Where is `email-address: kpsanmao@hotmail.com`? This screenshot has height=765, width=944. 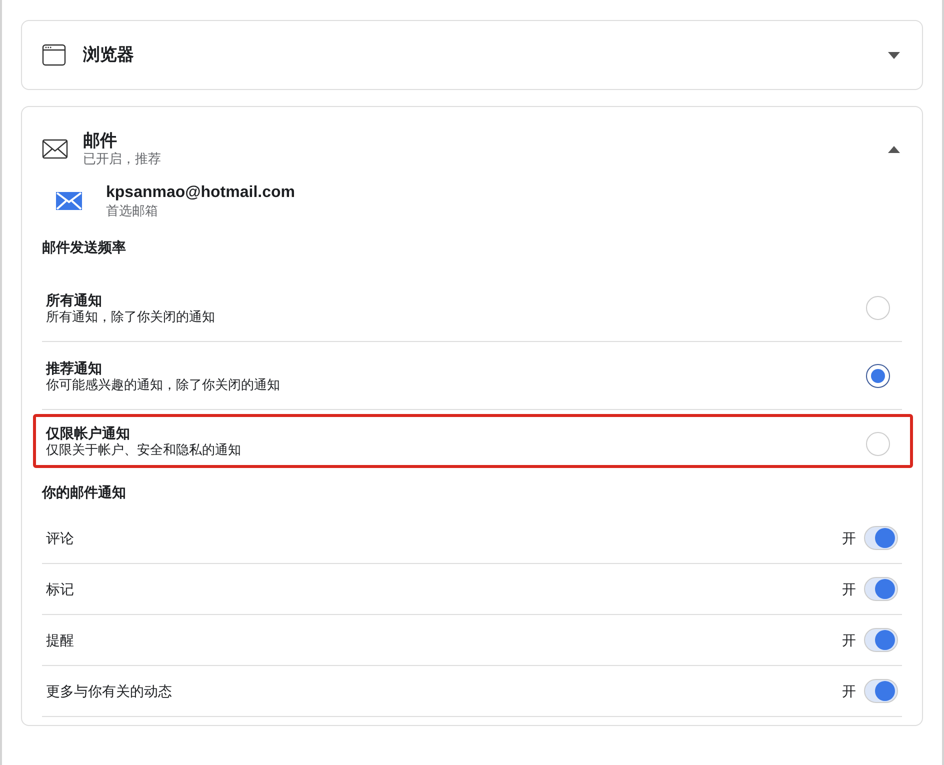 email-address: kpsanmao@hotmail.com is located at coordinates (200, 193).